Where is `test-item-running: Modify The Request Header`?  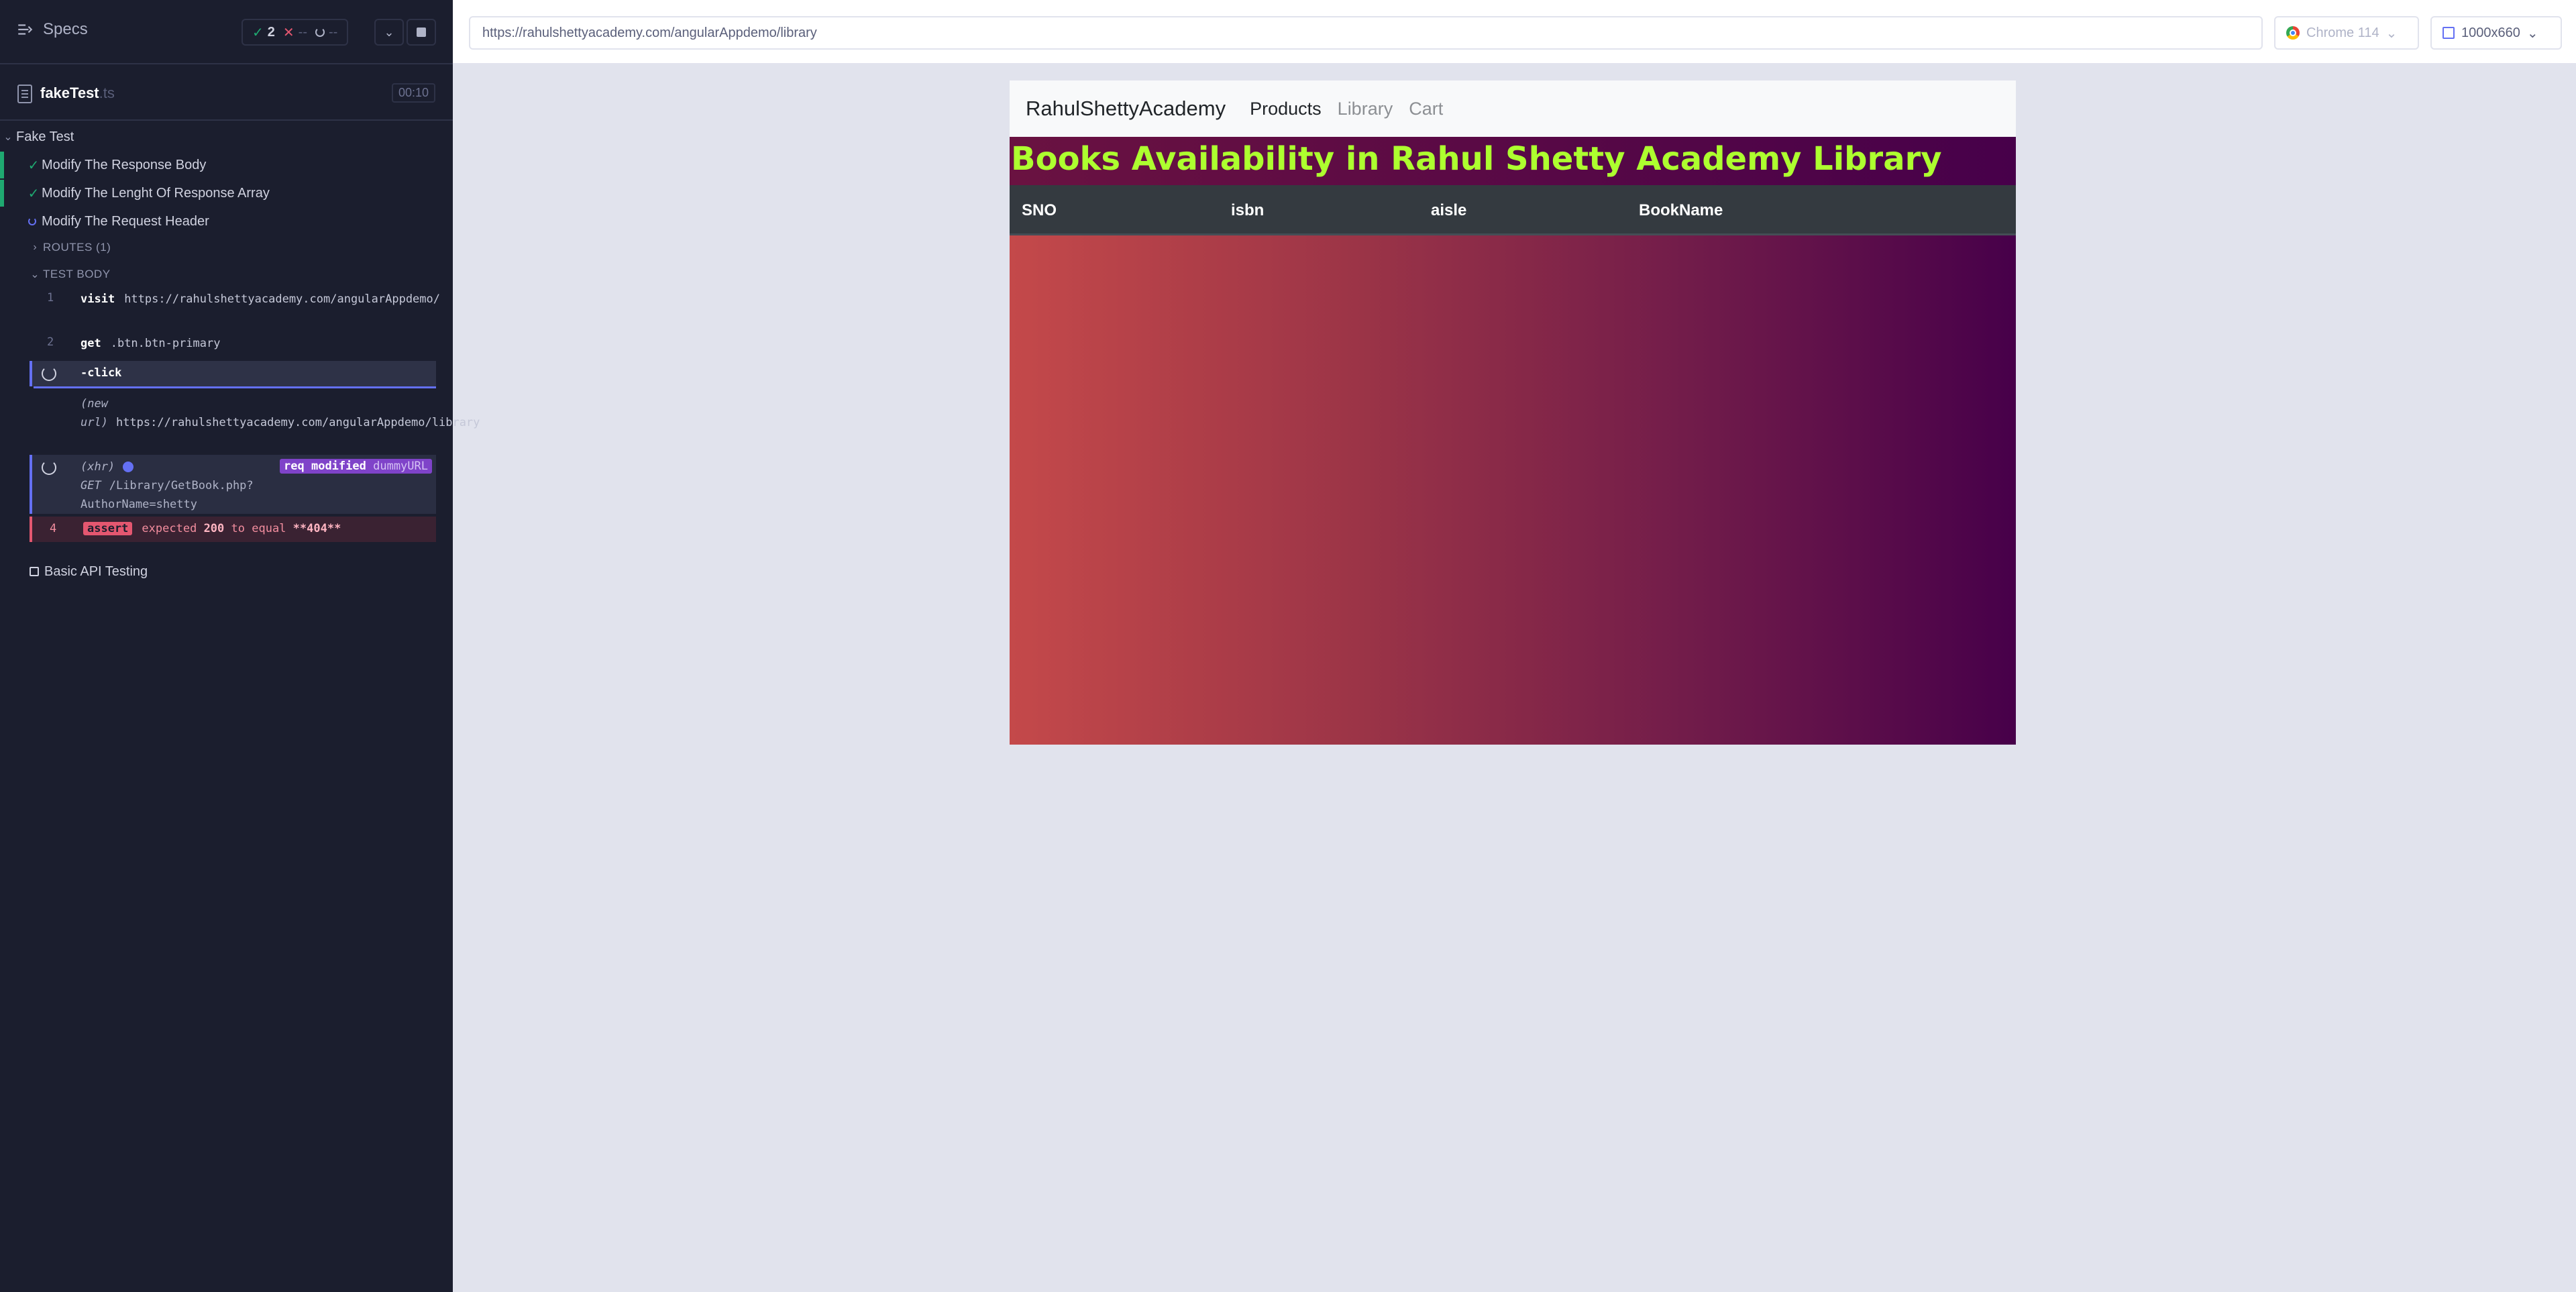
test-item-running: Modify The Request Header is located at coordinates (226, 222).